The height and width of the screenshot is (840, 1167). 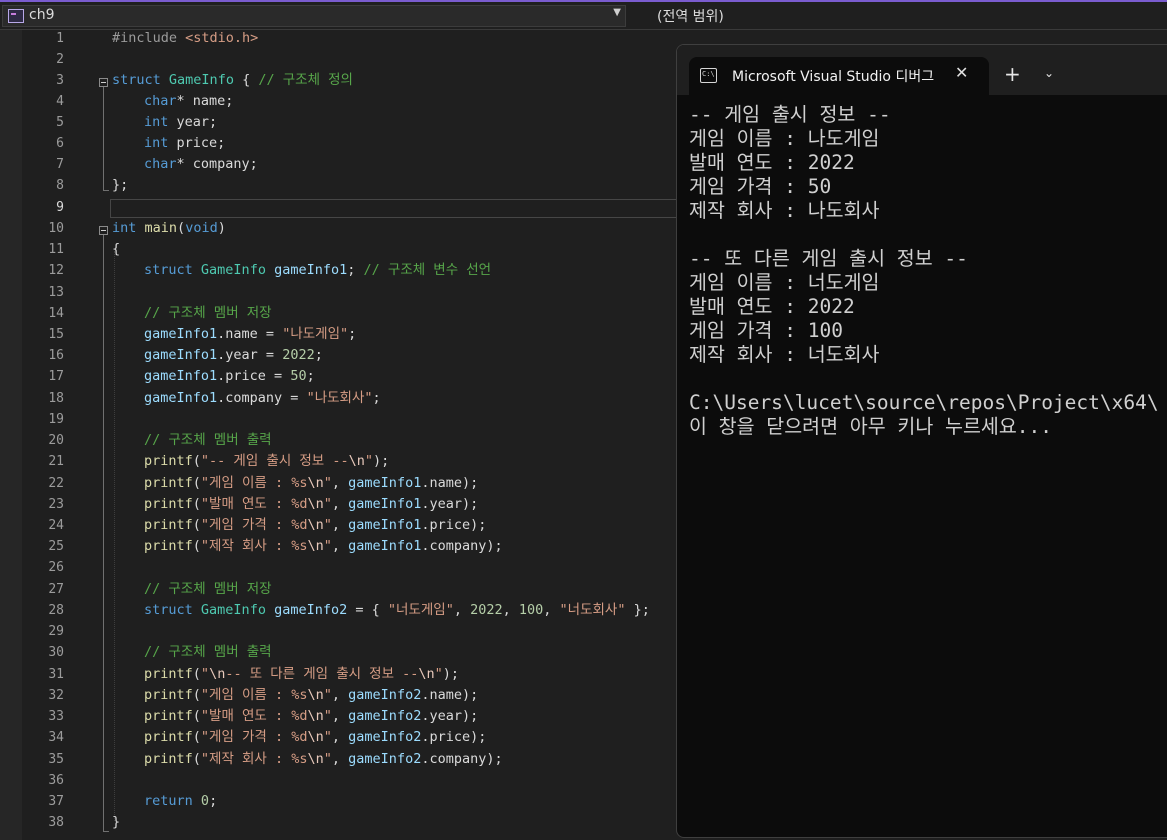 I want to click on token: return, so click(x=168, y=801).